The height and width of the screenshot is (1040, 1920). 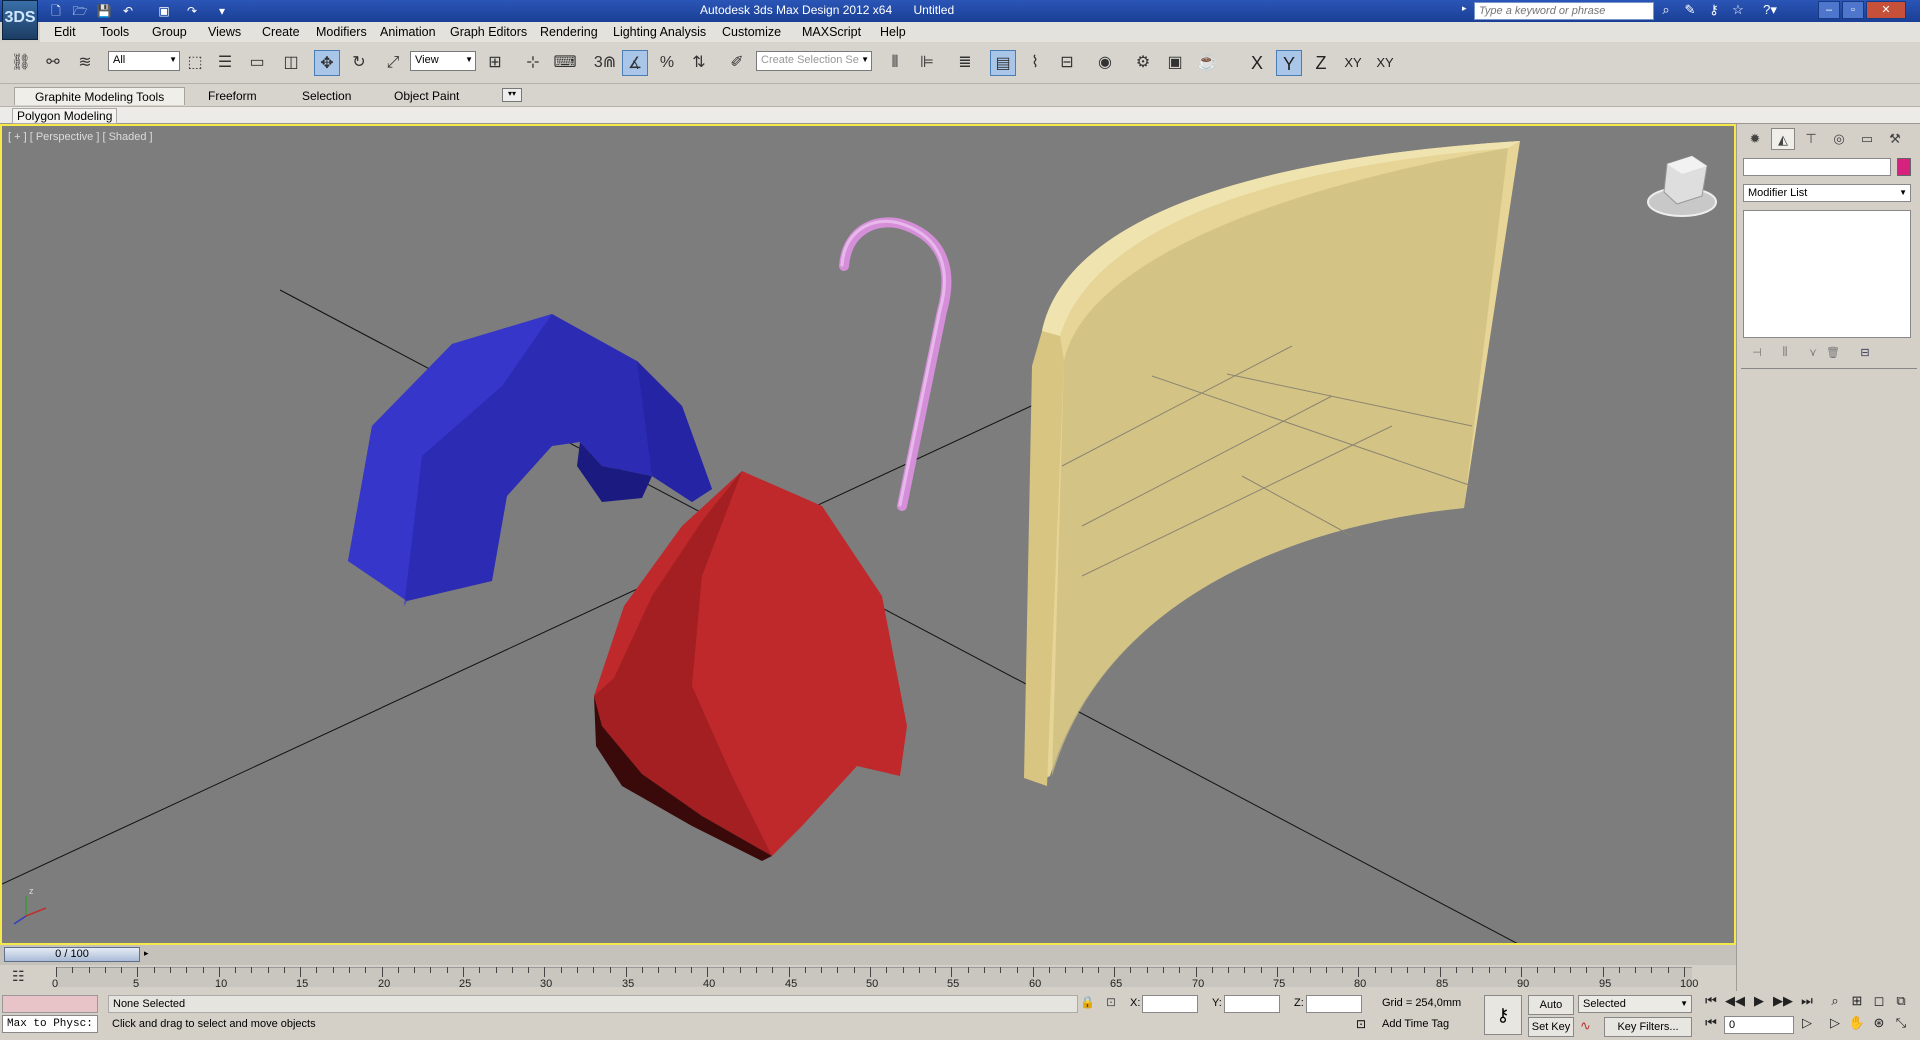 What do you see at coordinates (1783, 139) in the screenshot?
I see `modify-tab-icon: ◭` at bounding box center [1783, 139].